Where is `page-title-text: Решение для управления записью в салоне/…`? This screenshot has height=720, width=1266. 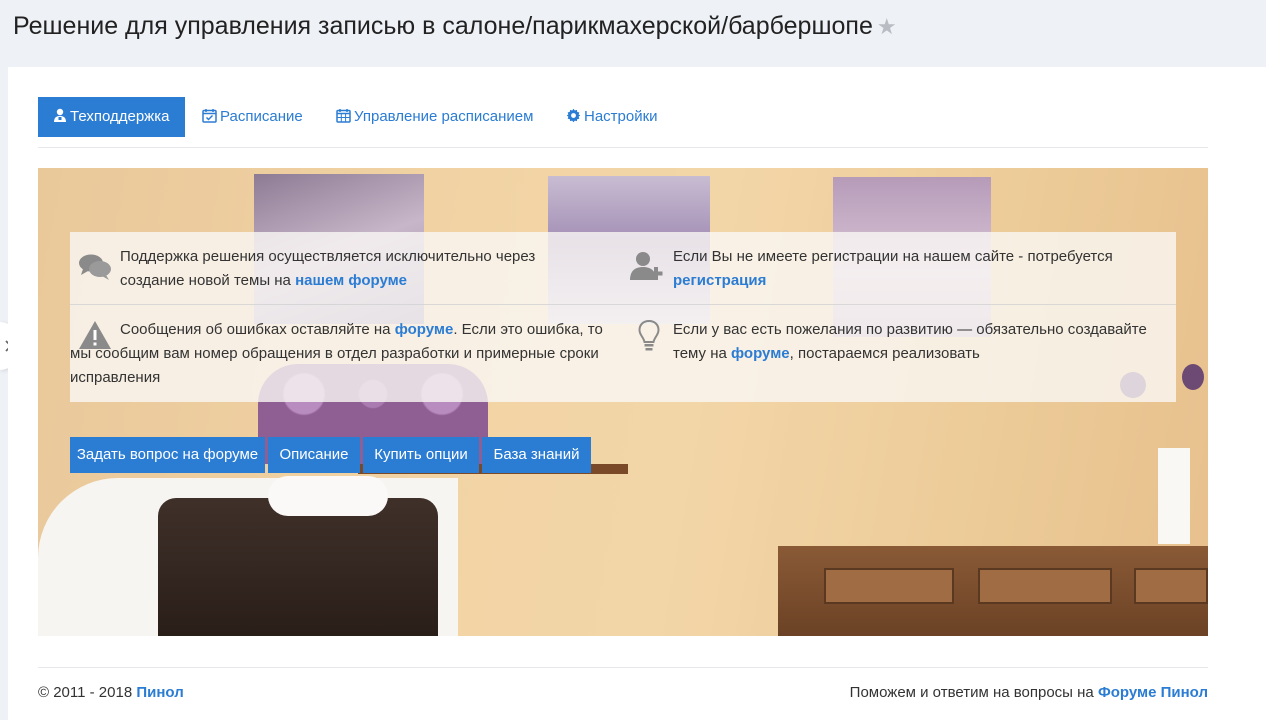
page-title-text: Решение для управления записью в салоне/… is located at coordinates (443, 26).